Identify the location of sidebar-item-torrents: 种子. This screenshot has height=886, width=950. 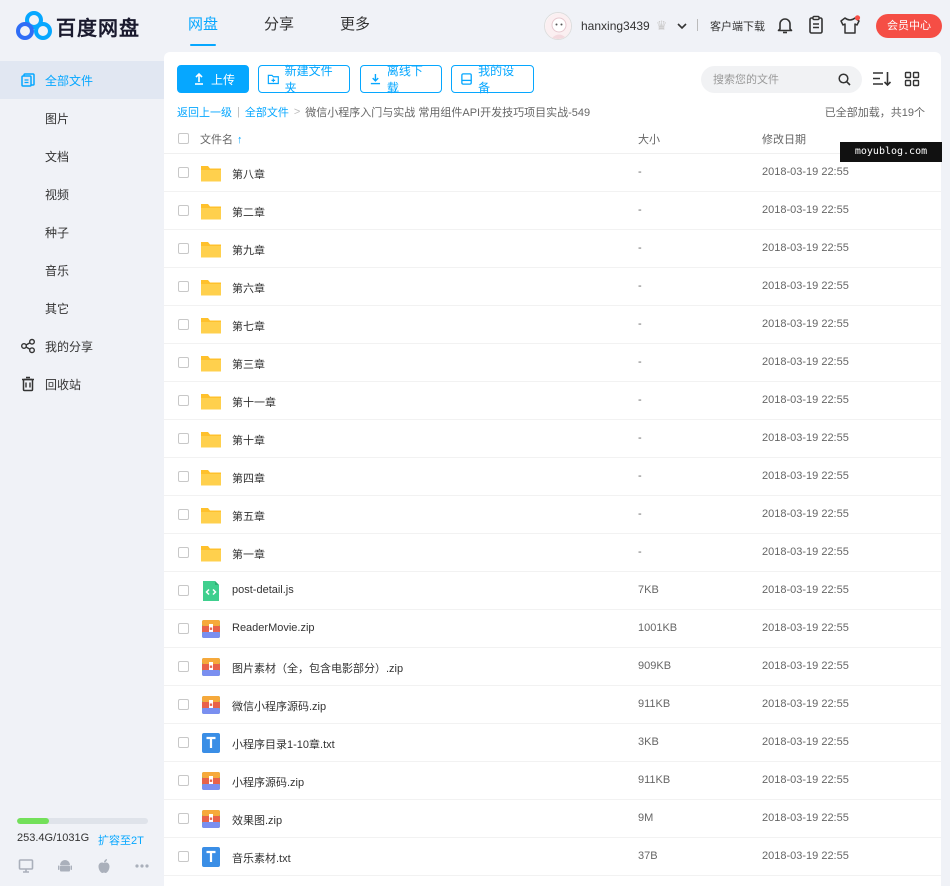
(82, 232).